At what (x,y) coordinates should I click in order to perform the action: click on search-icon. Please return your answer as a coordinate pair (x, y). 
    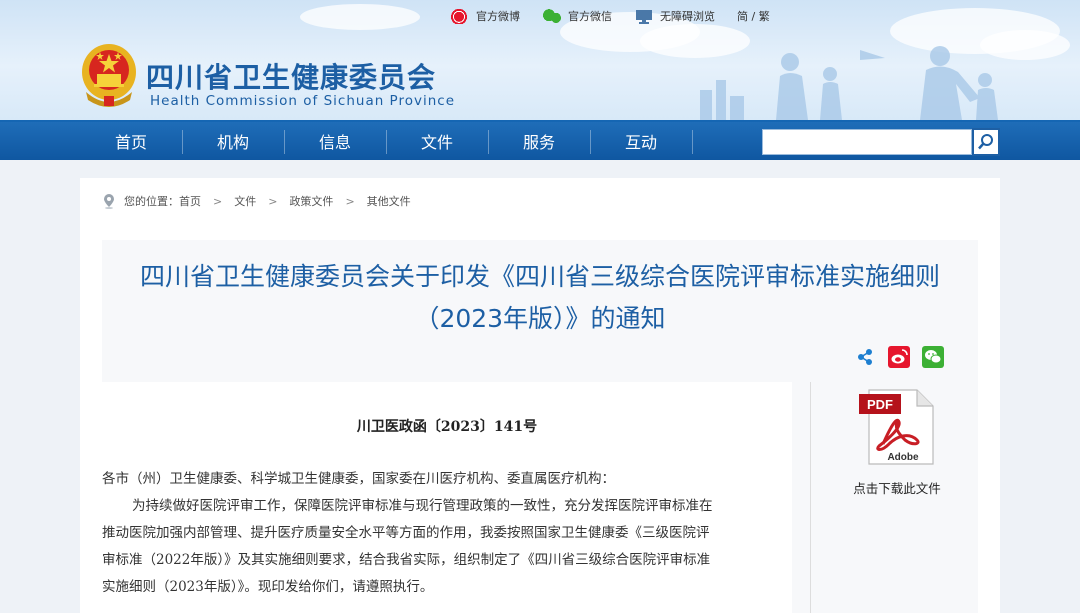
    Looking at the image, I should click on (985, 142).